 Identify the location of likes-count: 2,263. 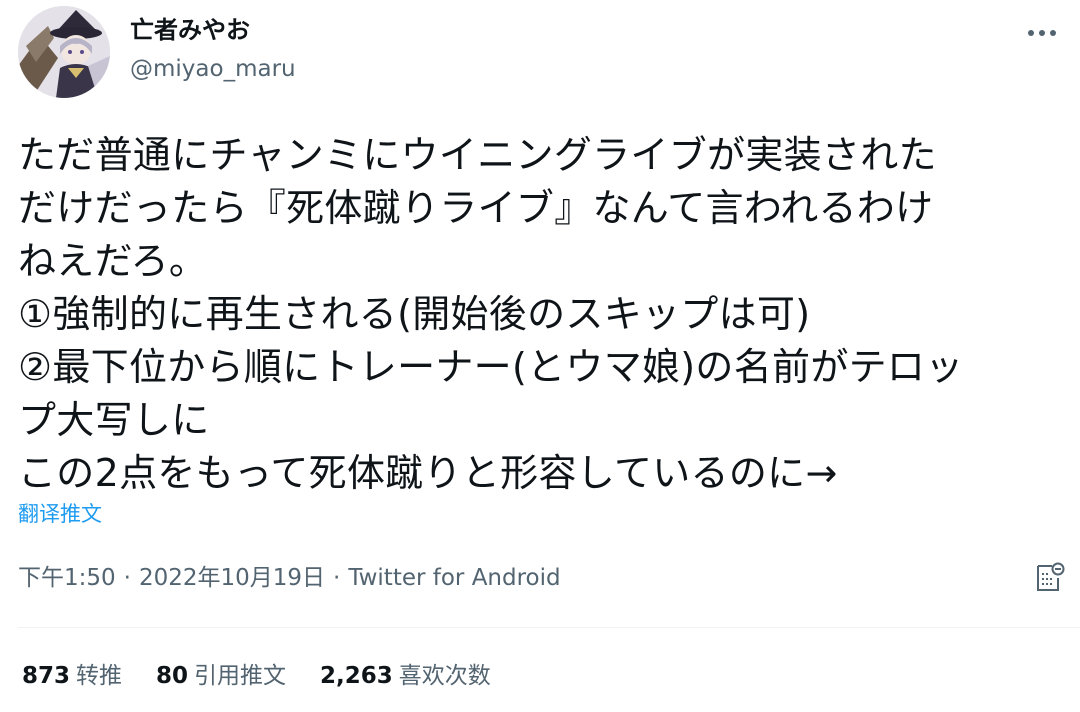
(356, 676).